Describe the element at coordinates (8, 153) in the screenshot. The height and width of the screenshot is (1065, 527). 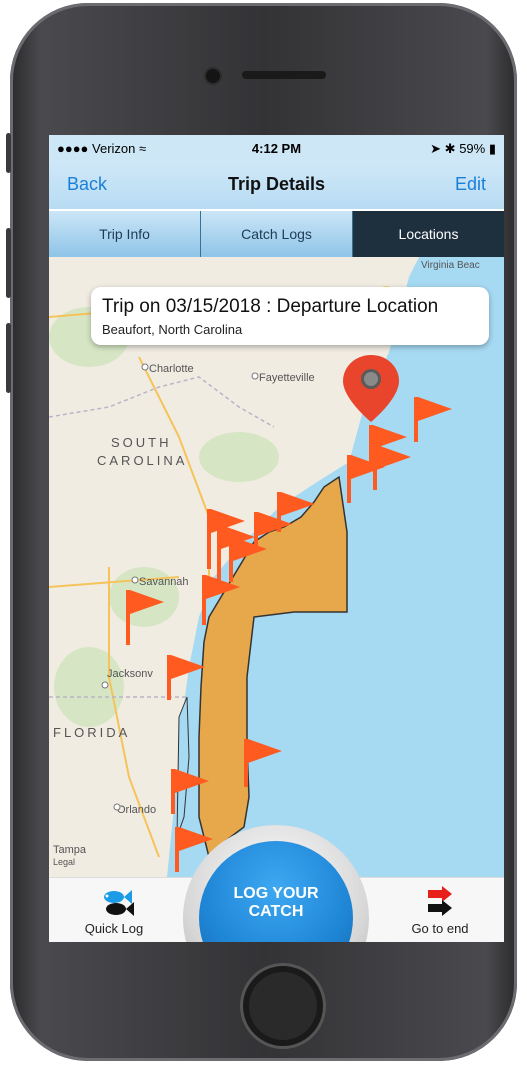
I see `mute-switch` at that location.